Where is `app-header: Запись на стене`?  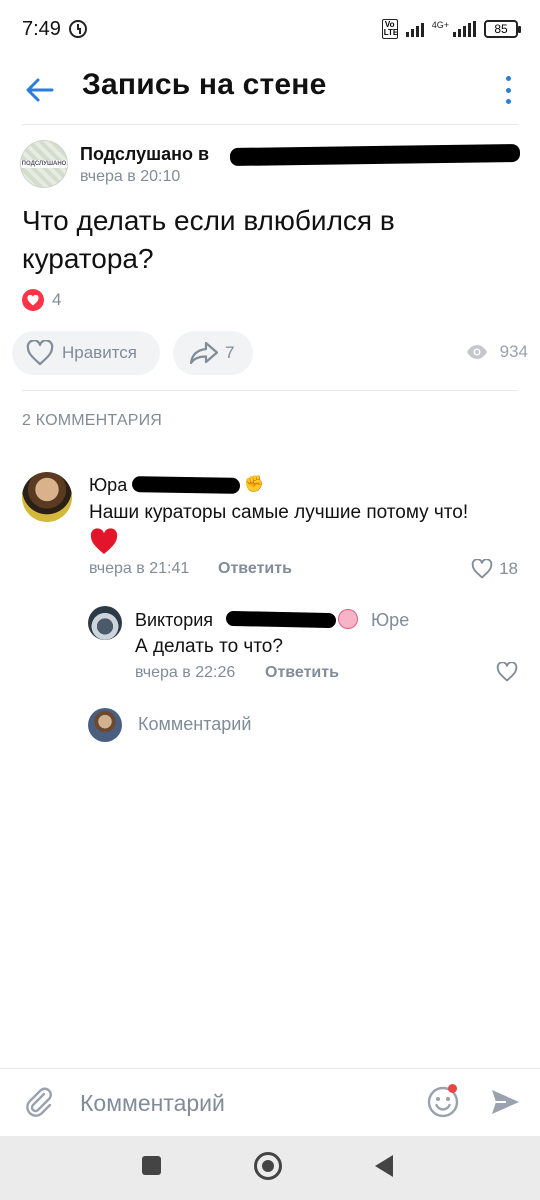
app-header: Запись на стене is located at coordinates (270, 91).